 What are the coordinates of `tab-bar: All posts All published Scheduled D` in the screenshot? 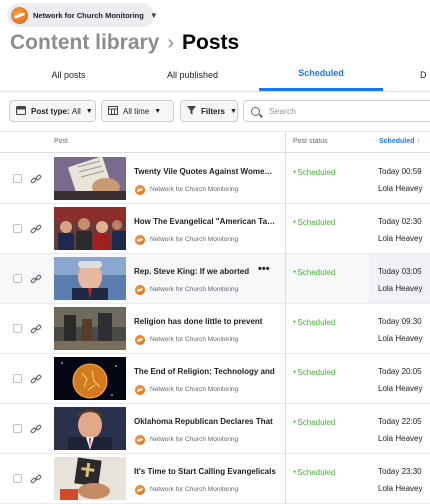 It's located at (215, 75).